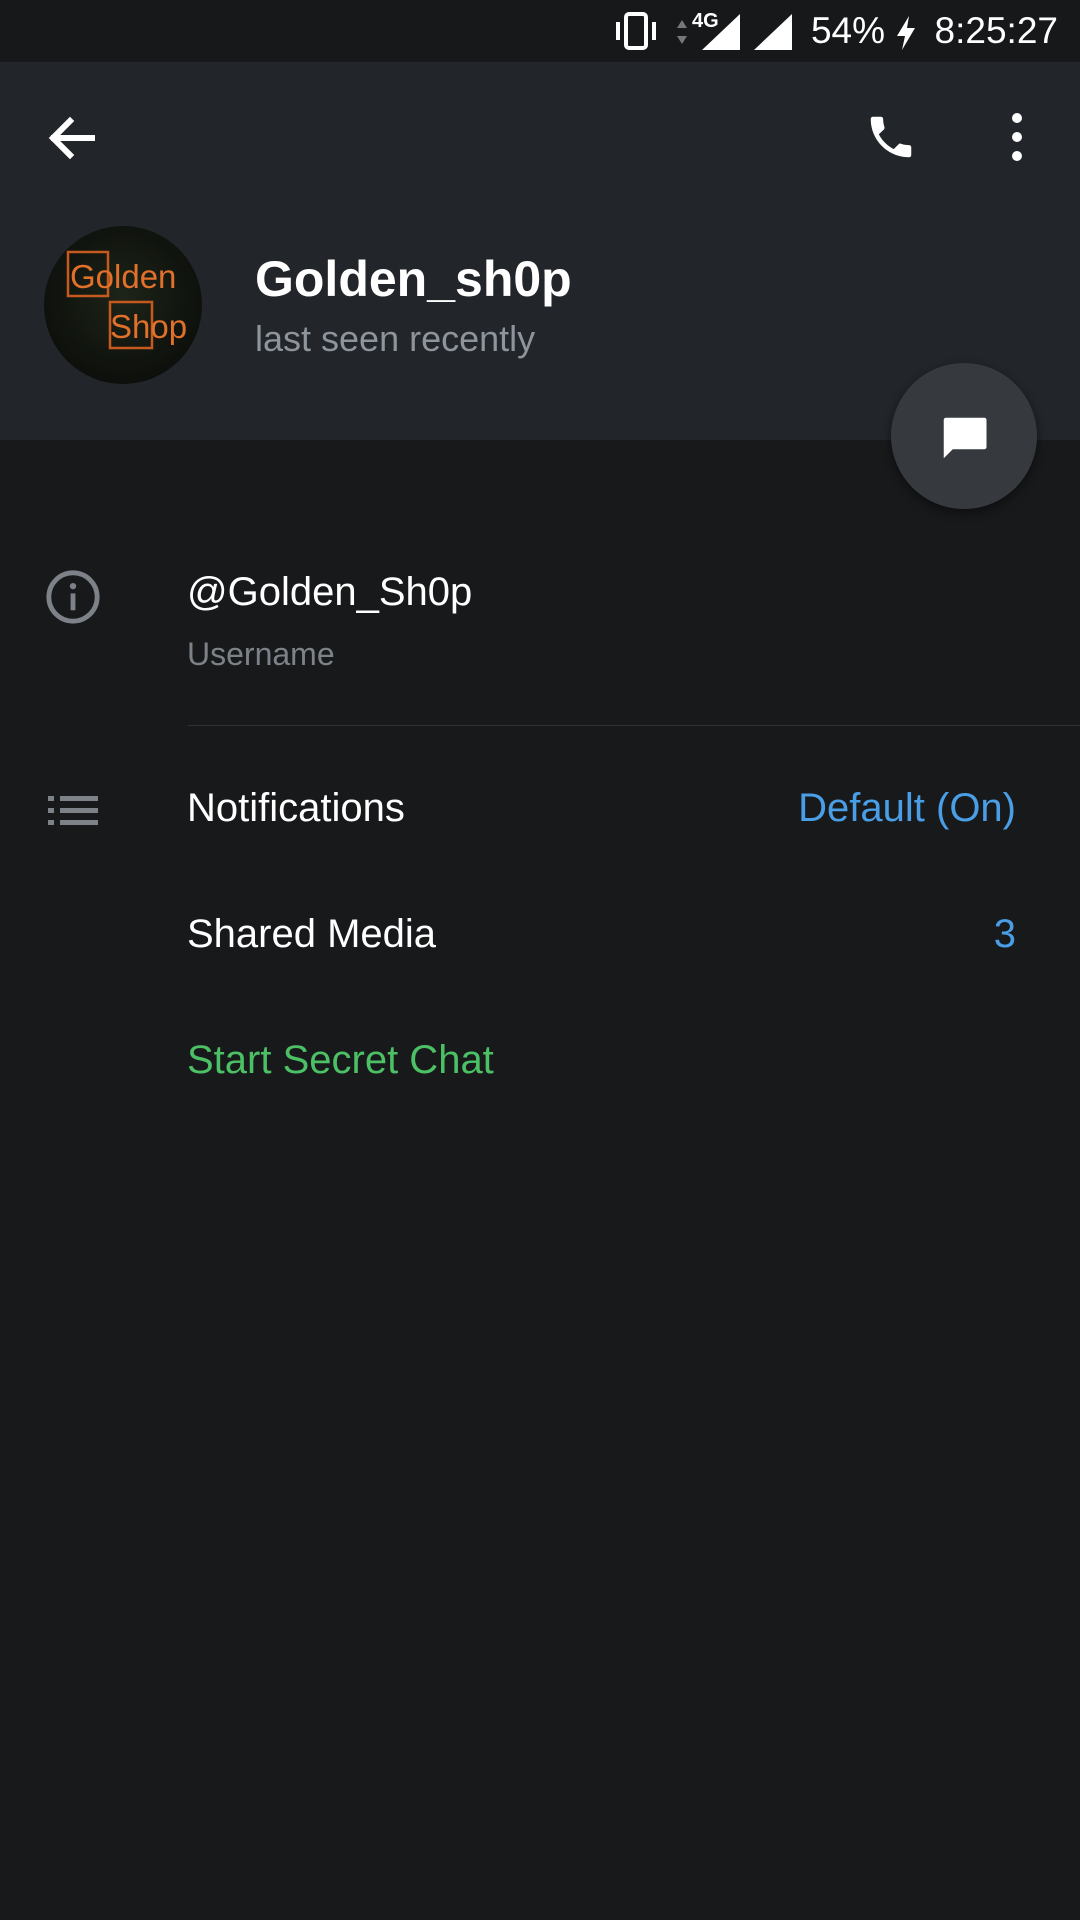 This screenshot has width=1080, height=1920. What do you see at coordinates (123, 276) in the screenshot?
I see `avatar-text-line1: Golden` at bounding box center [123, 276].